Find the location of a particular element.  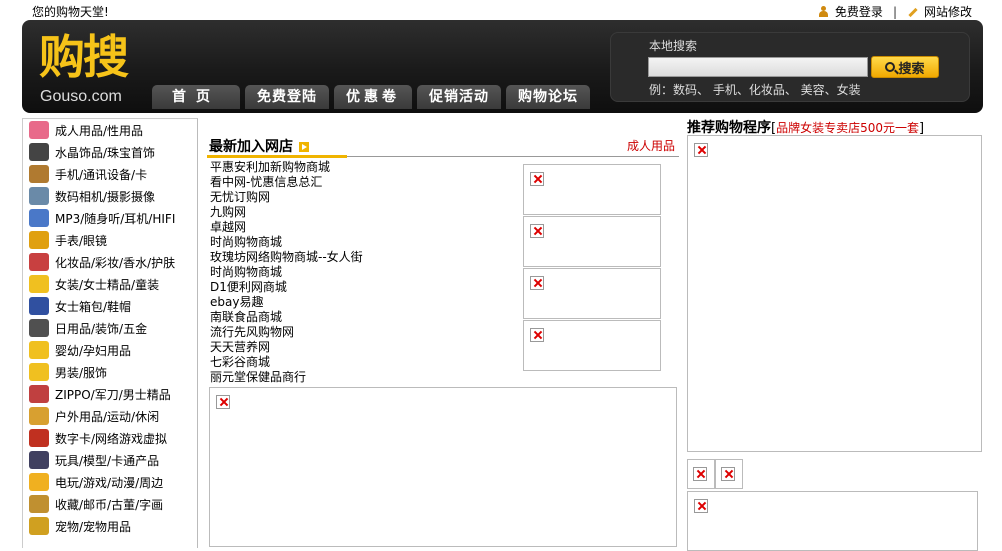

sidebar-category-item: 户外用品/运动/休闲 is located at coordinates (110, 416).